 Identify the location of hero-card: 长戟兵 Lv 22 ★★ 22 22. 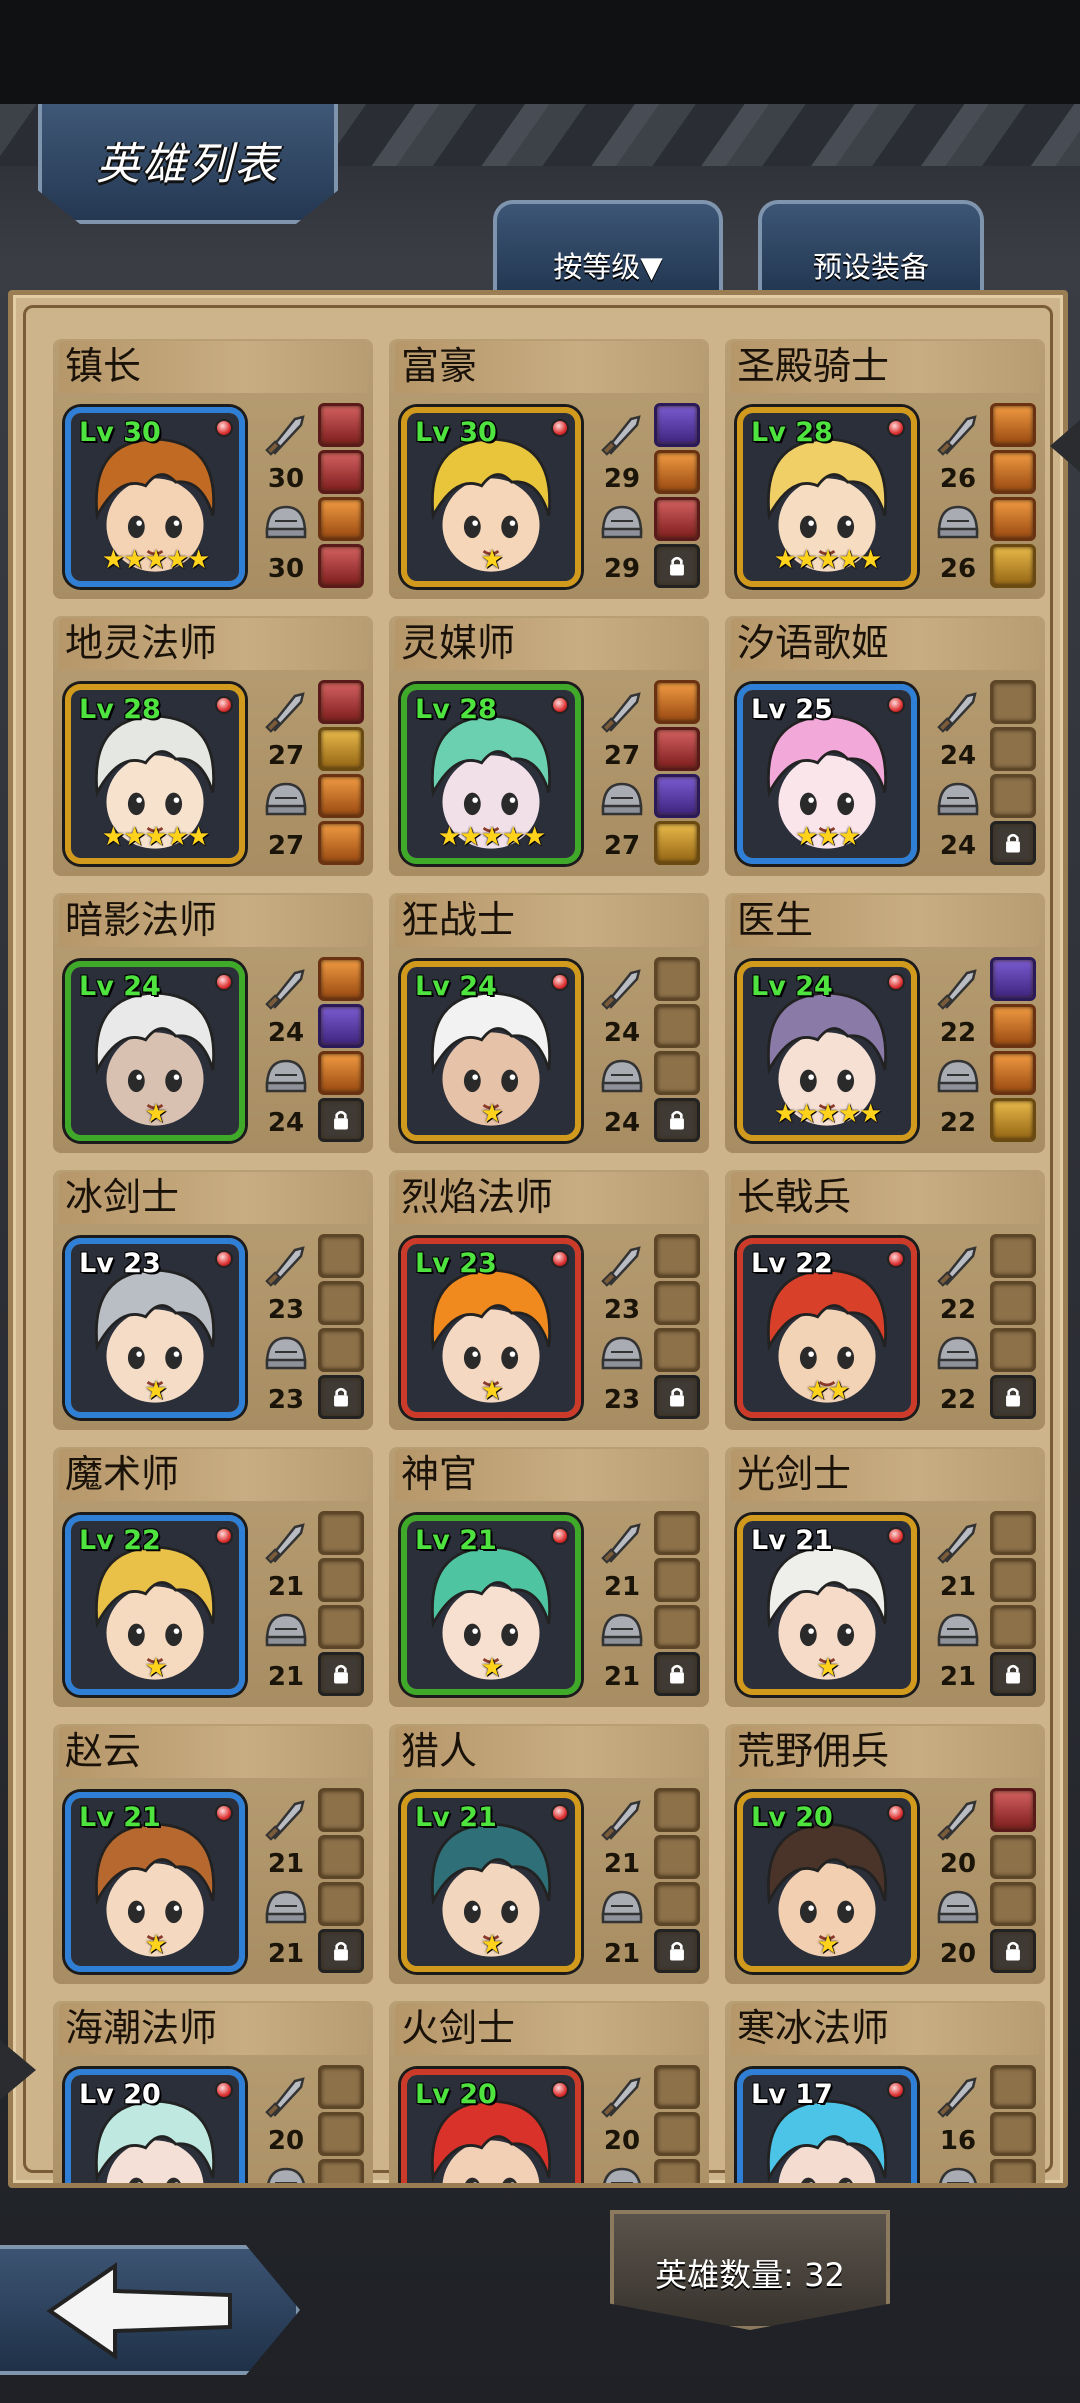
(885, 1300).